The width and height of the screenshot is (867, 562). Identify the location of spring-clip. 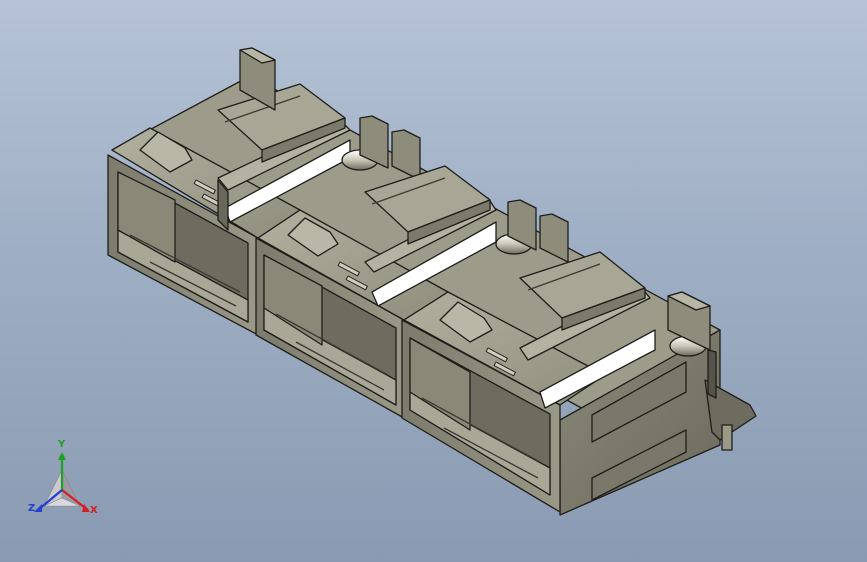
(712, 374).